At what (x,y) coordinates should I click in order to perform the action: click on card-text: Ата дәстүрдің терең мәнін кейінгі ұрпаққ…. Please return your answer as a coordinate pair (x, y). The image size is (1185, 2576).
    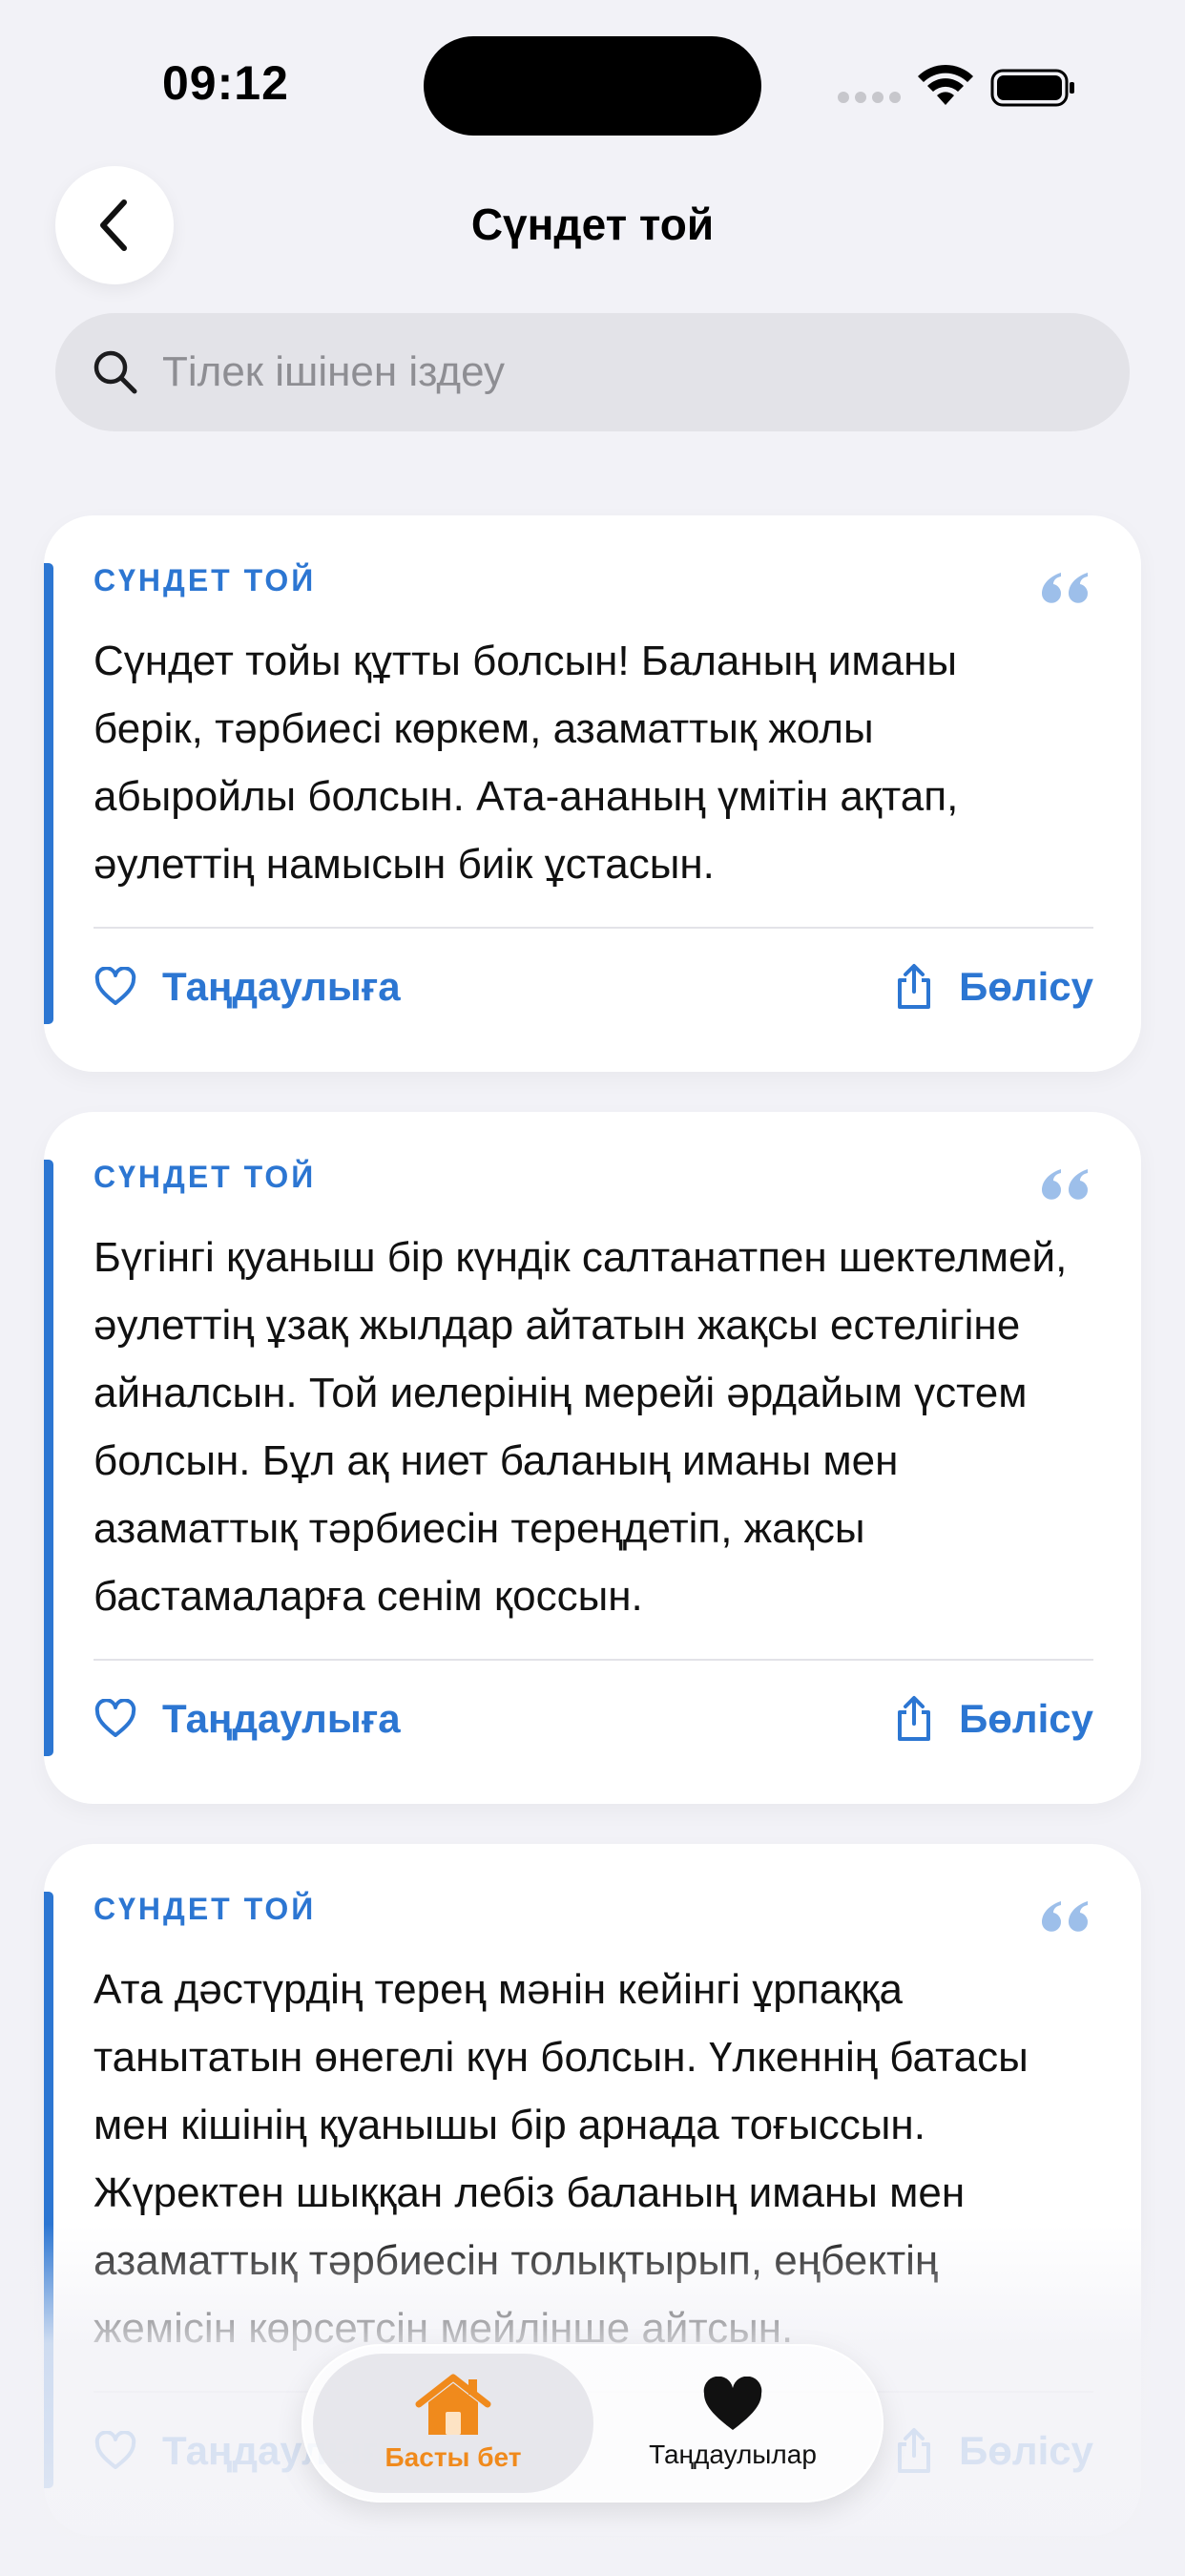
    Looking at the image, I should click on (561, 2159).